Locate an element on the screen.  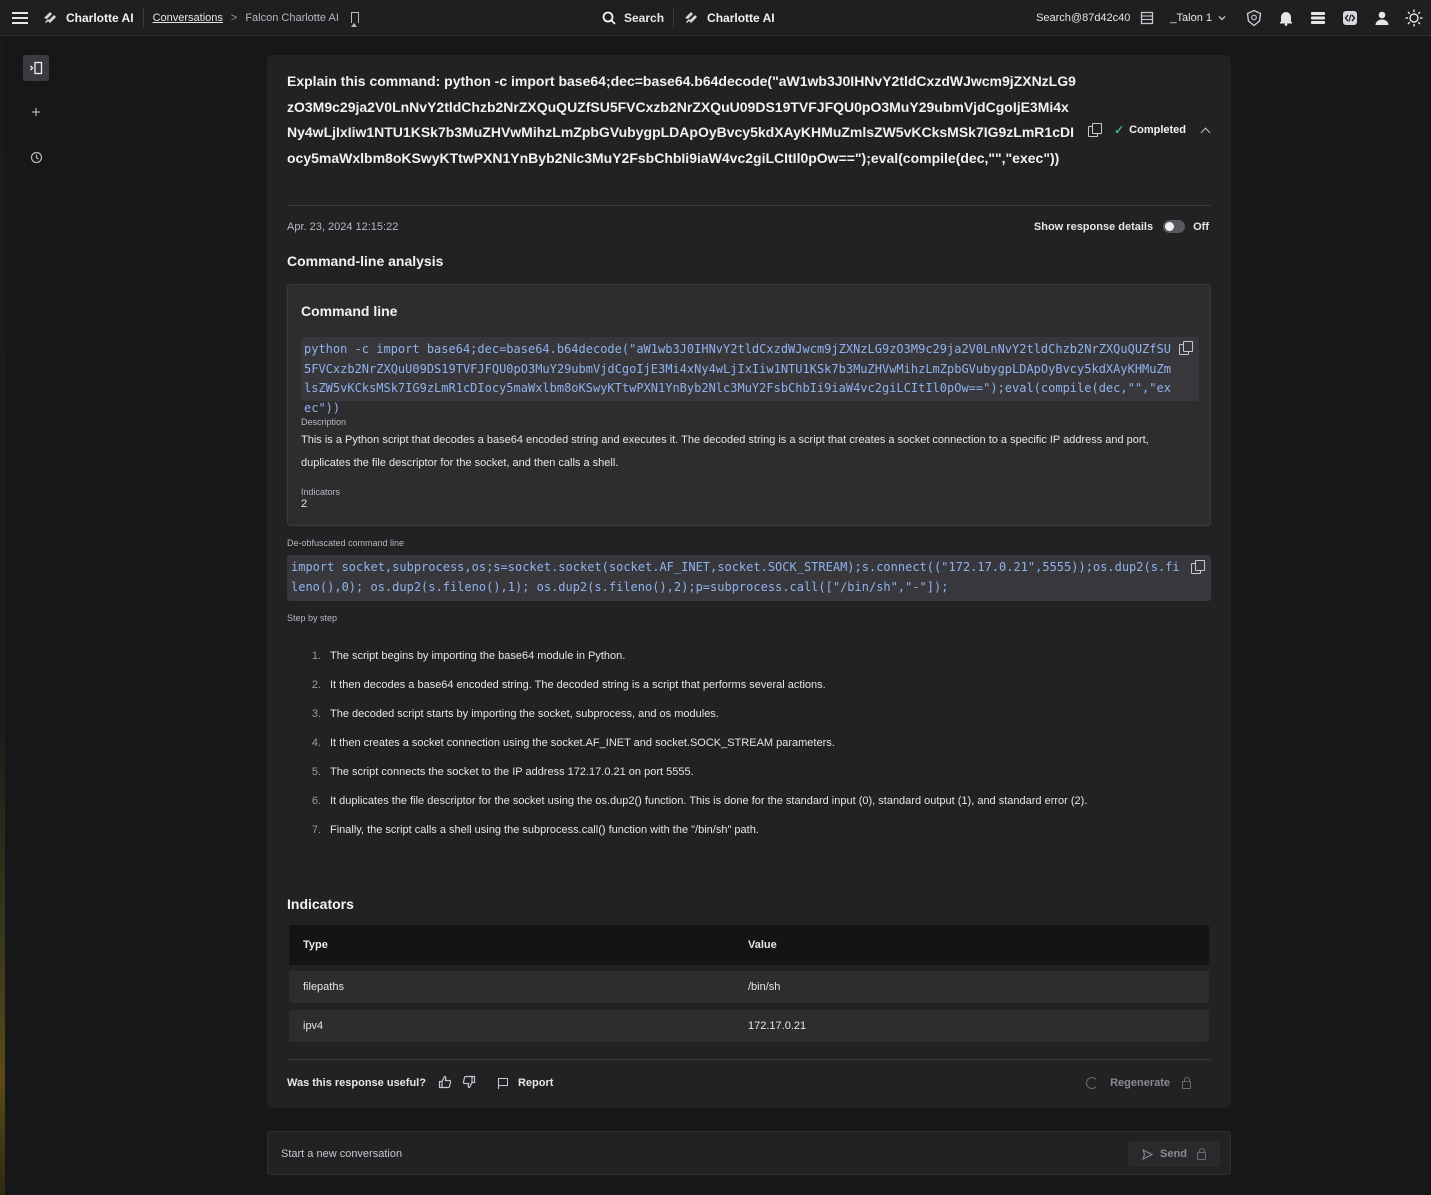
indicators-count-label: Indicators is located at coordinates (321, 492).